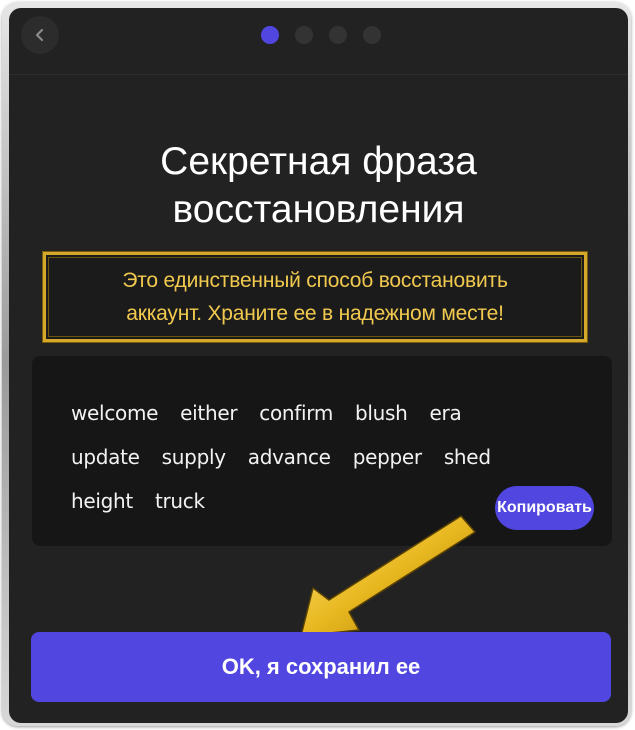 This screenshot has width=635, height=730. I want to click on copy-button: Копировать, so click(544, 508).